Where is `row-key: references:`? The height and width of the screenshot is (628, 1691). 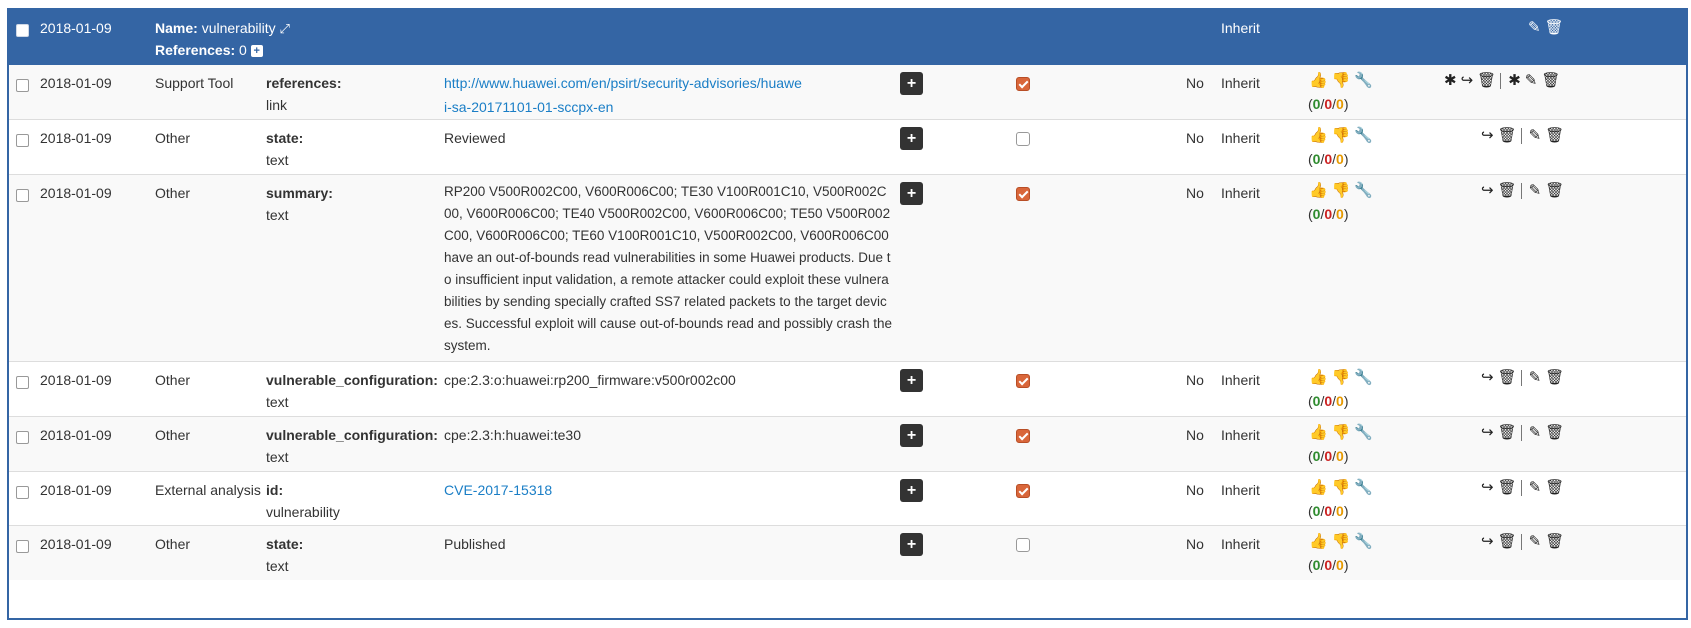 row-key: references: is located at coordinates (304, 83).